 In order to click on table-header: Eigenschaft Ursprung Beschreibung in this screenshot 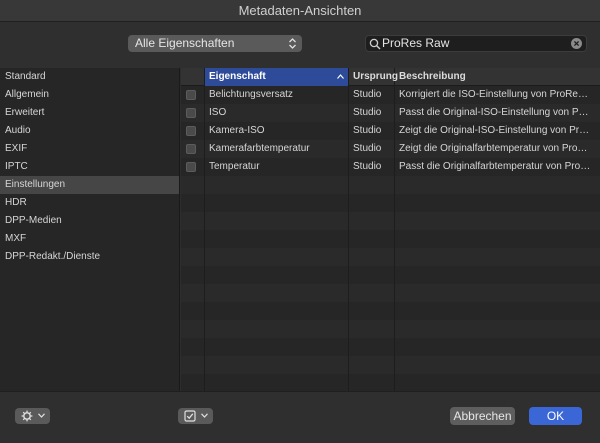, I will do `click(390, 77)`.